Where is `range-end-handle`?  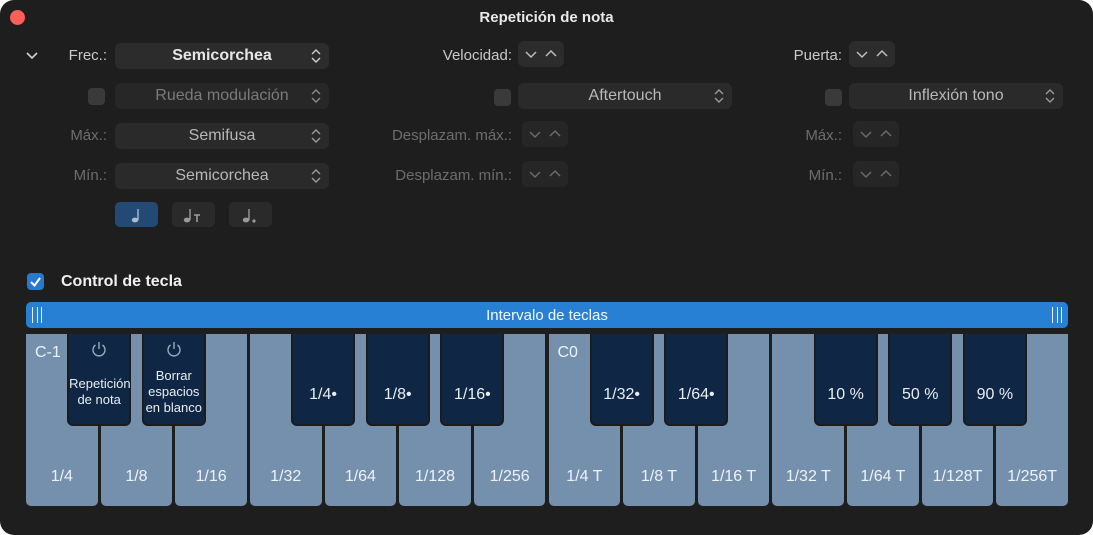 range-end-handle is located at coordinates (1057, 315).